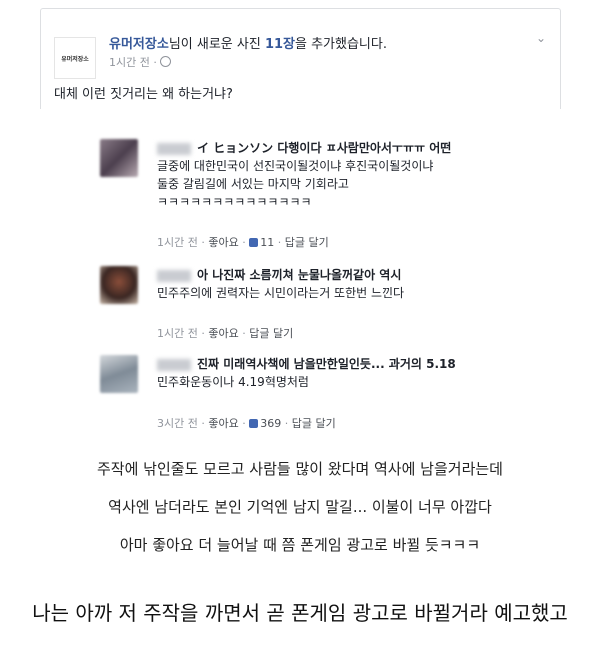  What do you see at coordinates (270, 423) in the screenshot?
I see `like-count: 369` at bounding box center [270, 423].